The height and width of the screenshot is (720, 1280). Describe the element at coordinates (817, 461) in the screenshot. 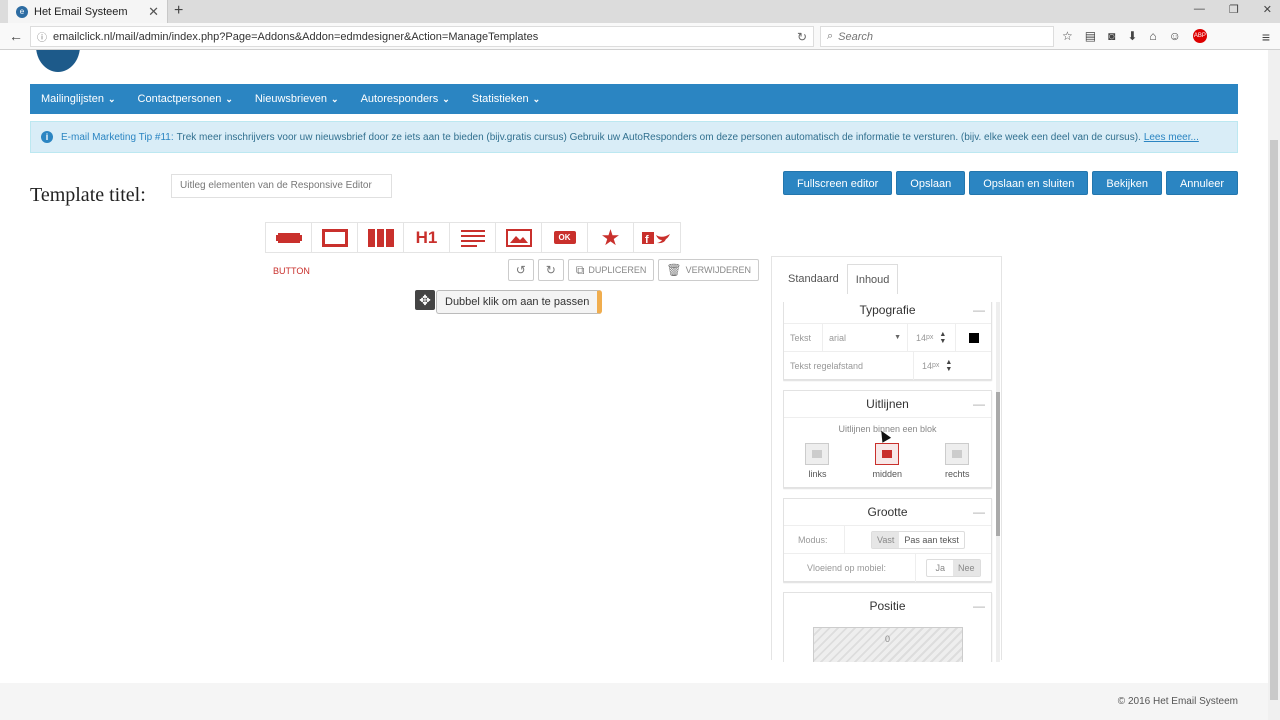

I see `align-left-option: links` at that location.